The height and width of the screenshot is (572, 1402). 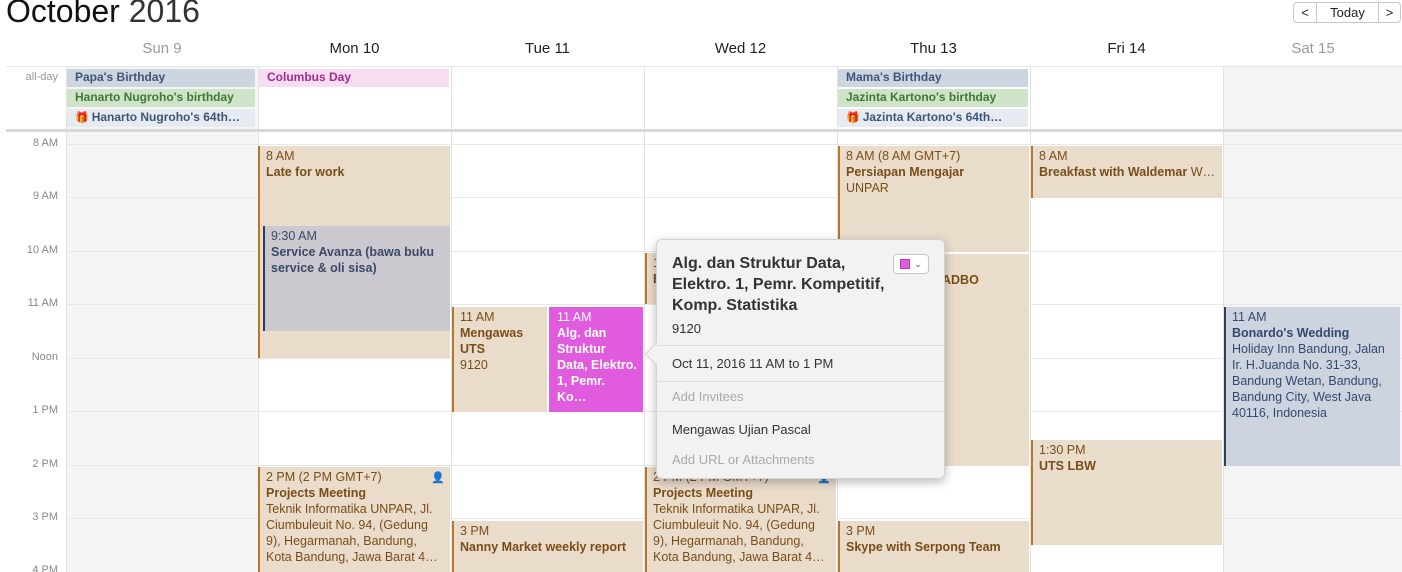 I want to click on event-title: Bonardo's Wedding, so click(x=1291, y=333).